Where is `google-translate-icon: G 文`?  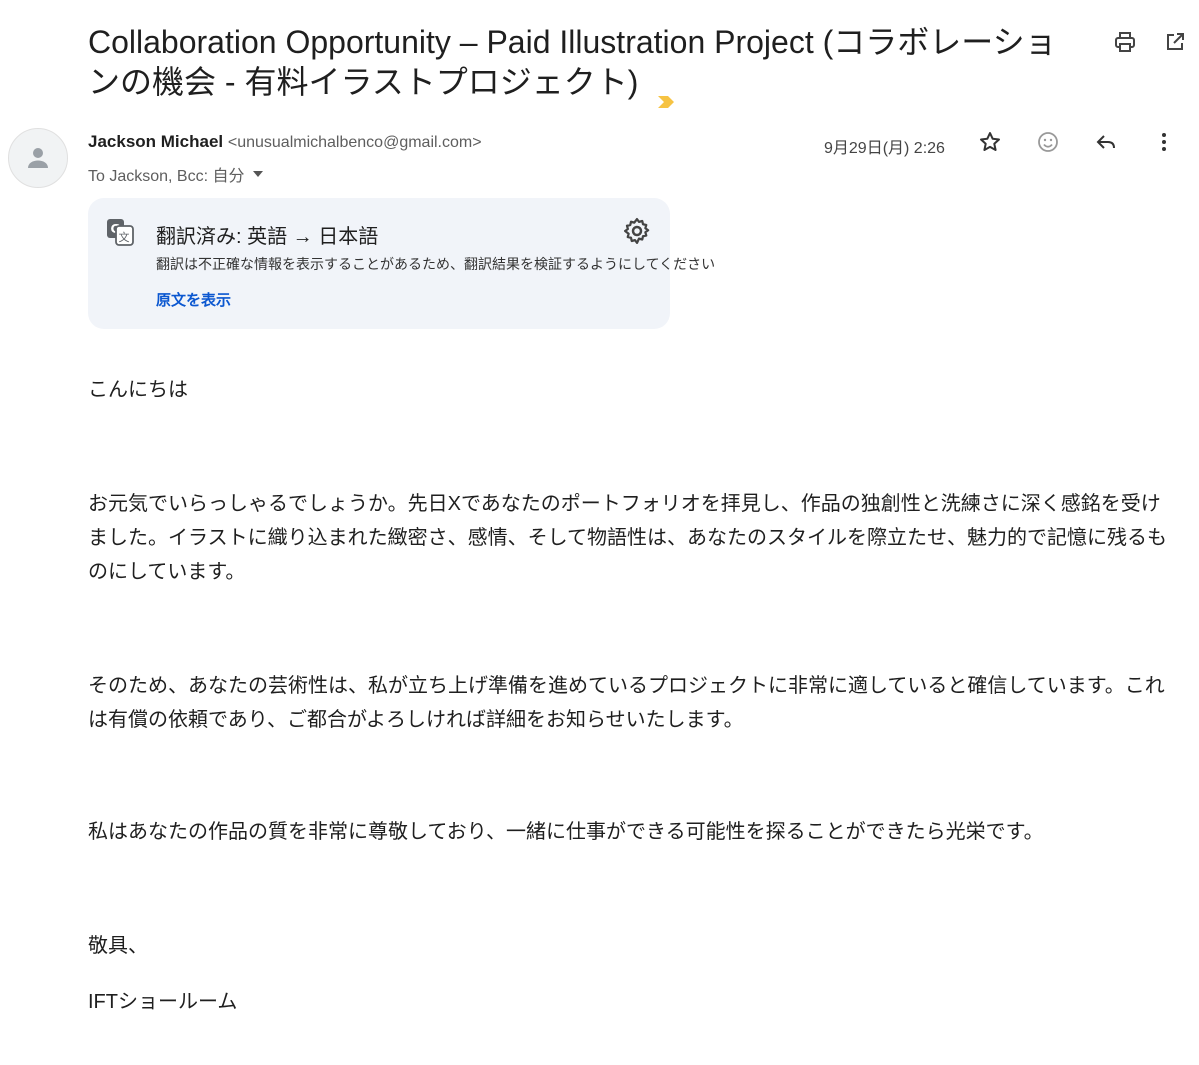 google-translate-icon: G 文 is located at coordinates (120, 232).